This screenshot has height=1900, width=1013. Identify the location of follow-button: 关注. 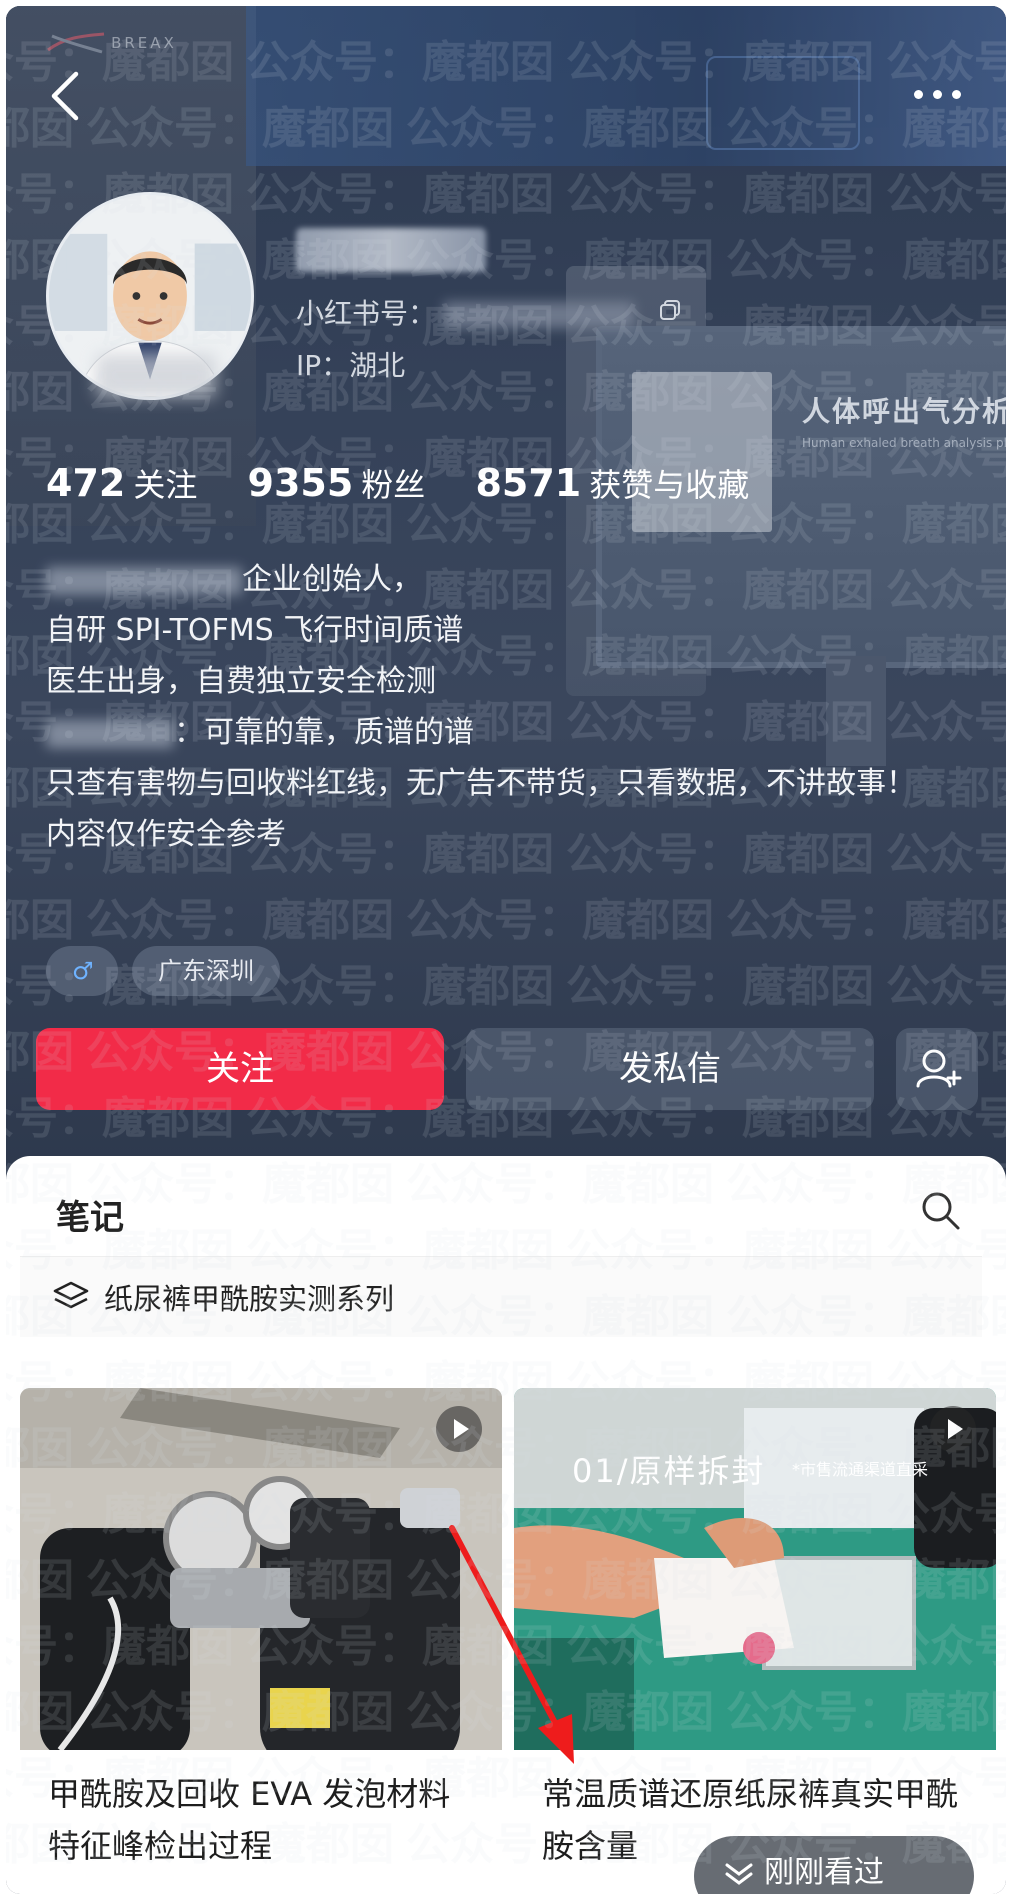
(240, 1069).